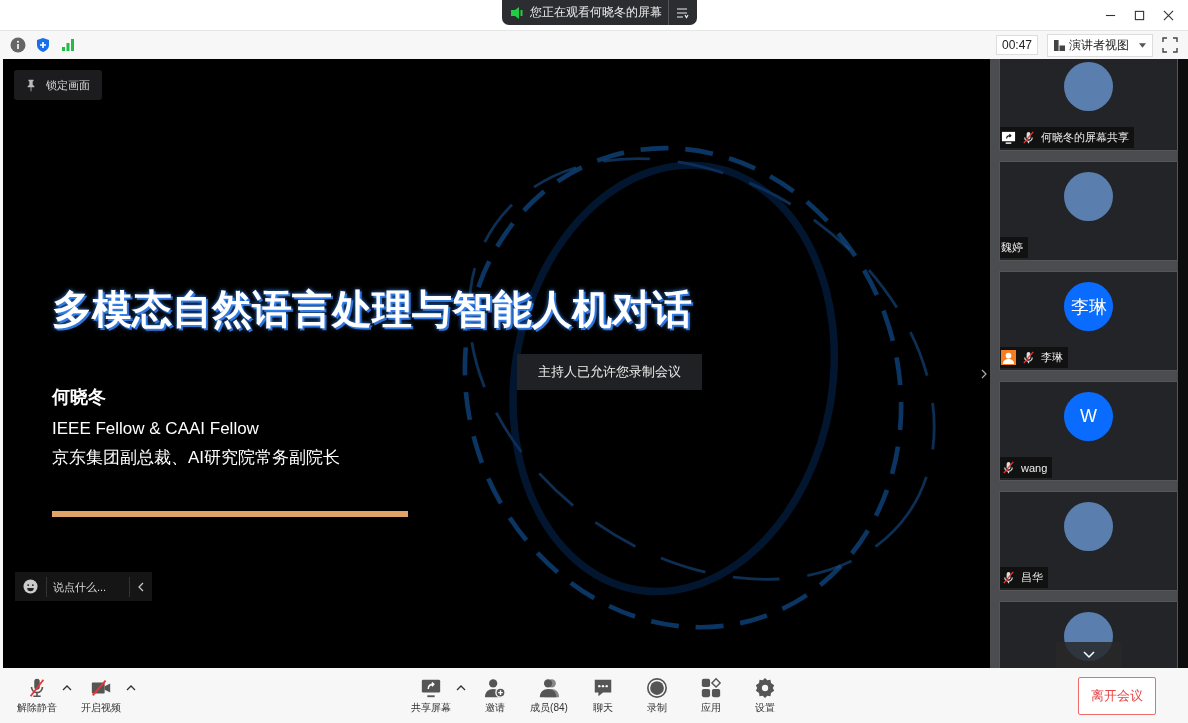 Image resolution: width=1188 pixels, height=723 pixels. What do you see at coordinates (43, 45) in the screenshot?
I see `shield-icon` at bounding box center [43, 45].